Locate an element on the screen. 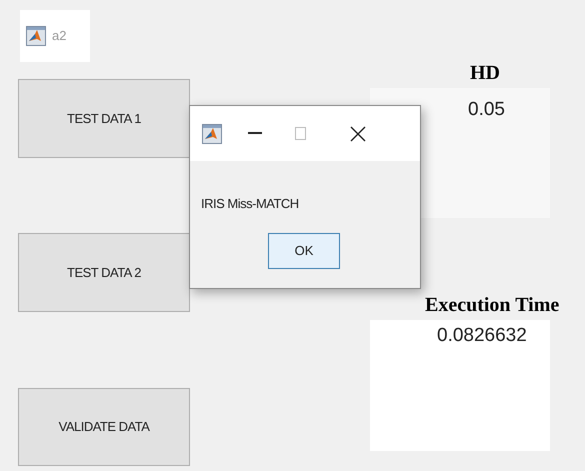 Image resolution: width=585 pixels, height=471 pixels. ok-button: OK is located at coordinates (304, 251).